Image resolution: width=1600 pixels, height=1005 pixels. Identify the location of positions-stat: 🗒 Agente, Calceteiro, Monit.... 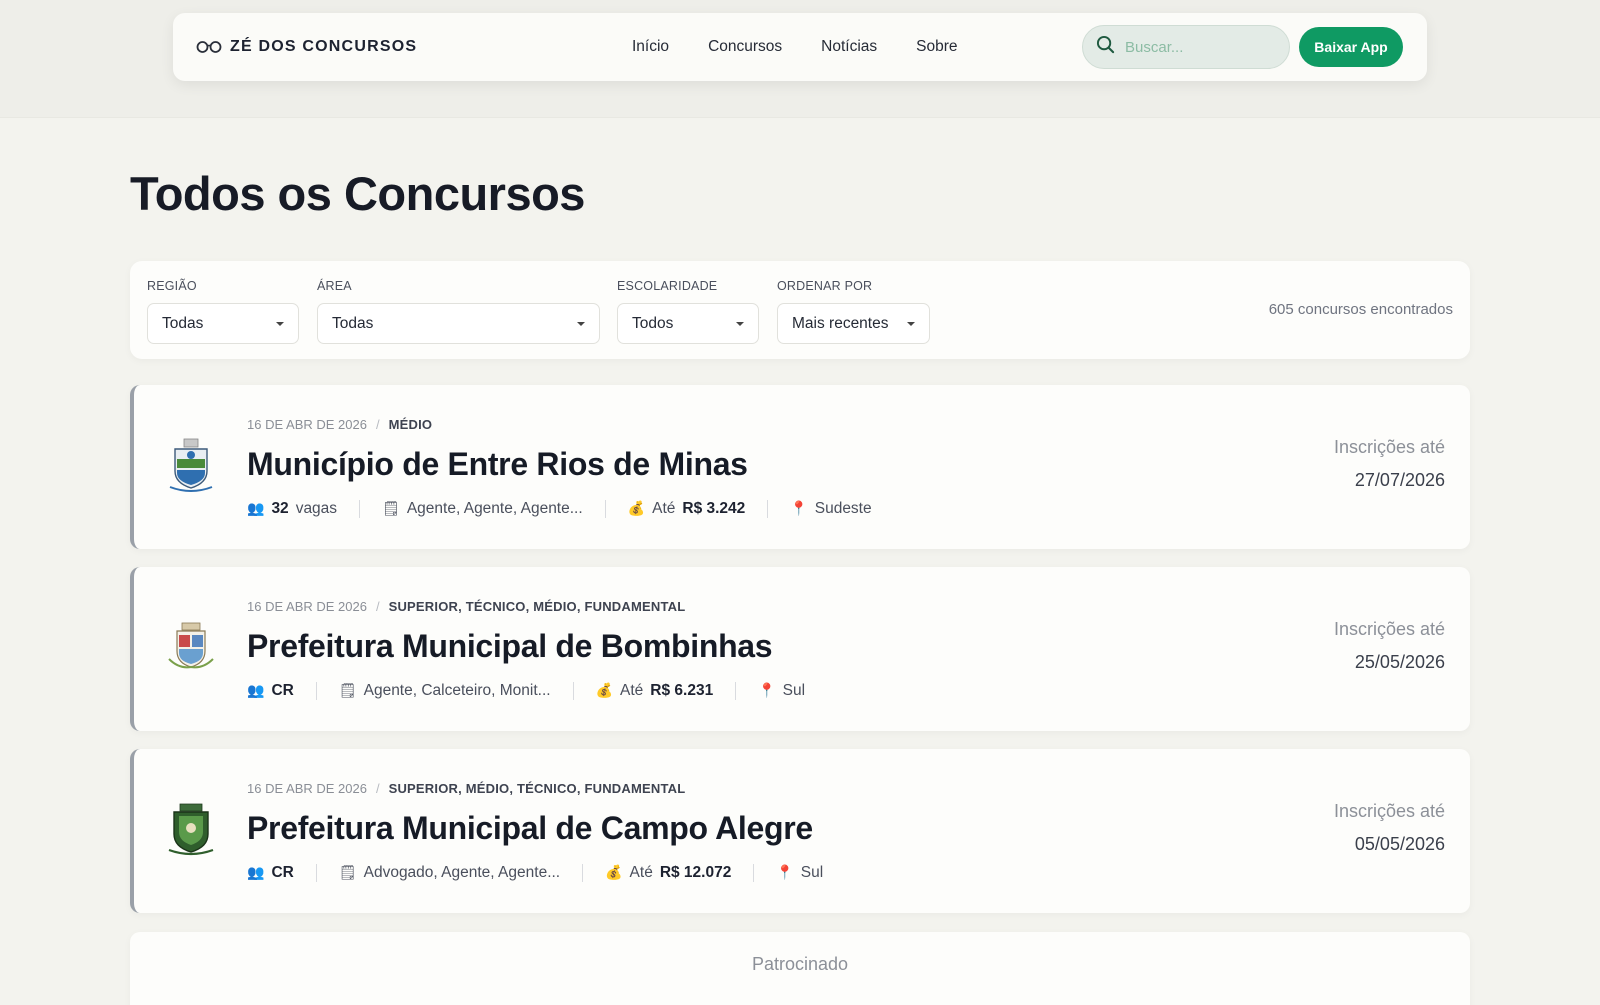
(445, 691).